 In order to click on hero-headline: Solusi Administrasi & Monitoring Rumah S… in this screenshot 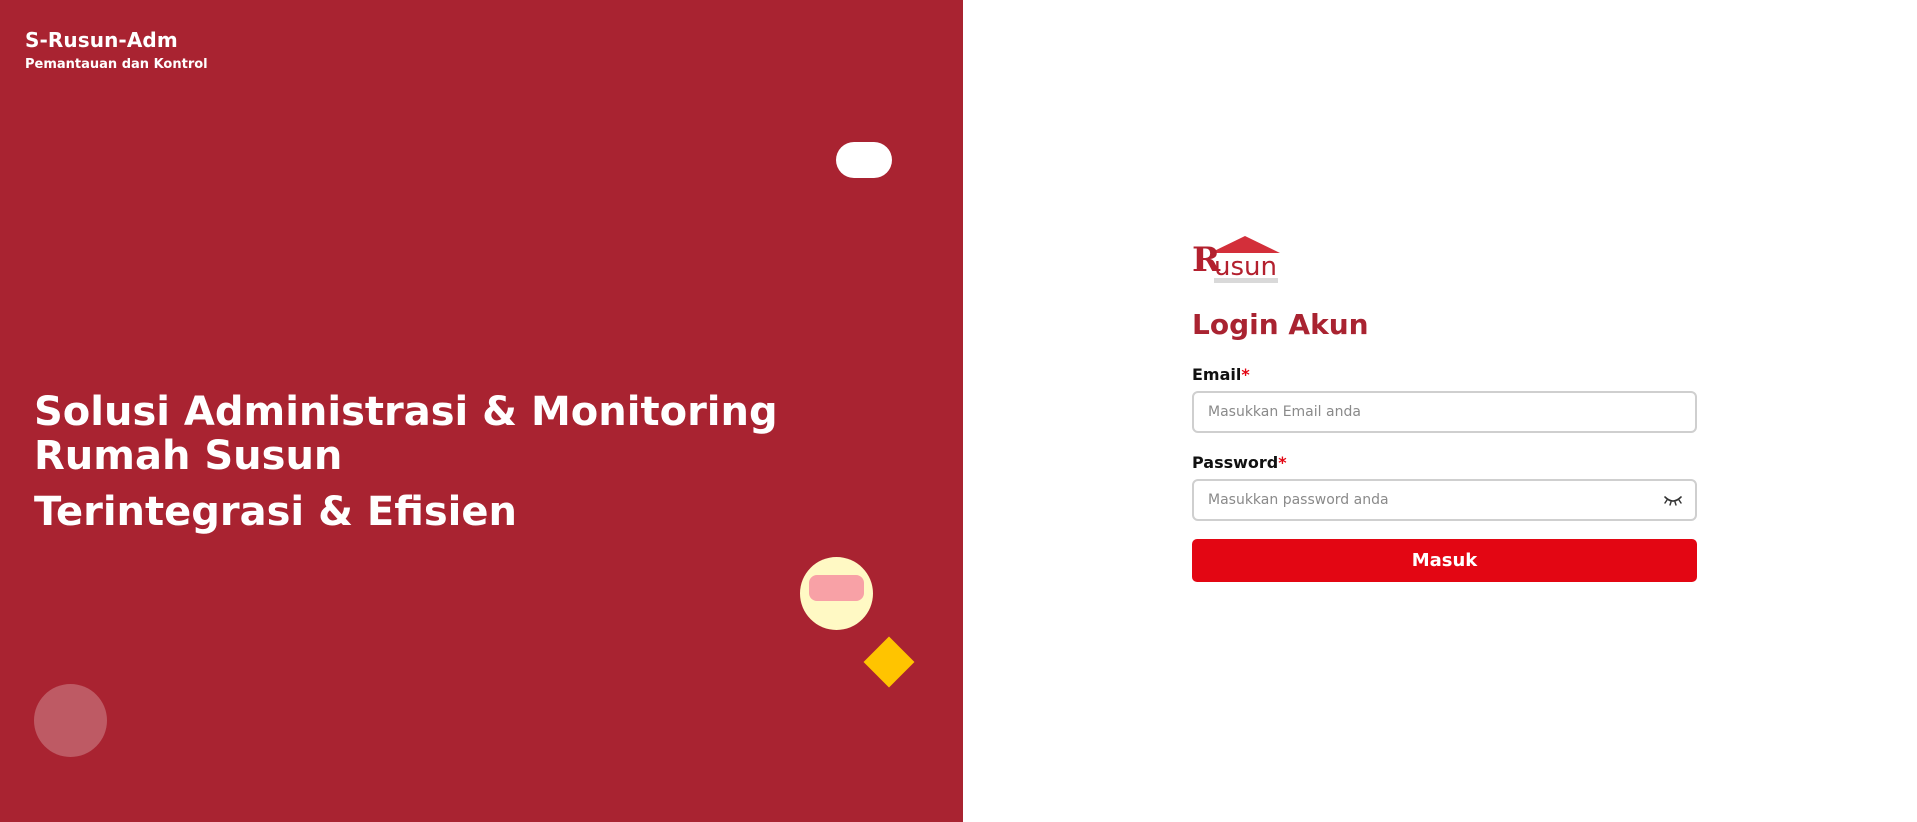, I will do `click(406, 434)`.